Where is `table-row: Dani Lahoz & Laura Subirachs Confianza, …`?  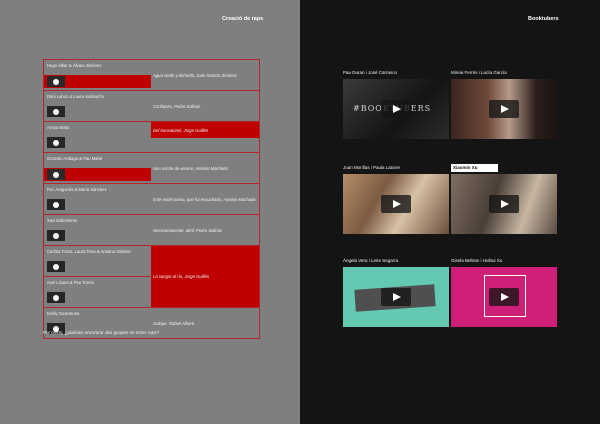
table-row: Dani Lahoz & Laura Subirachs Confianza, … is located at coordinates (151, 106).